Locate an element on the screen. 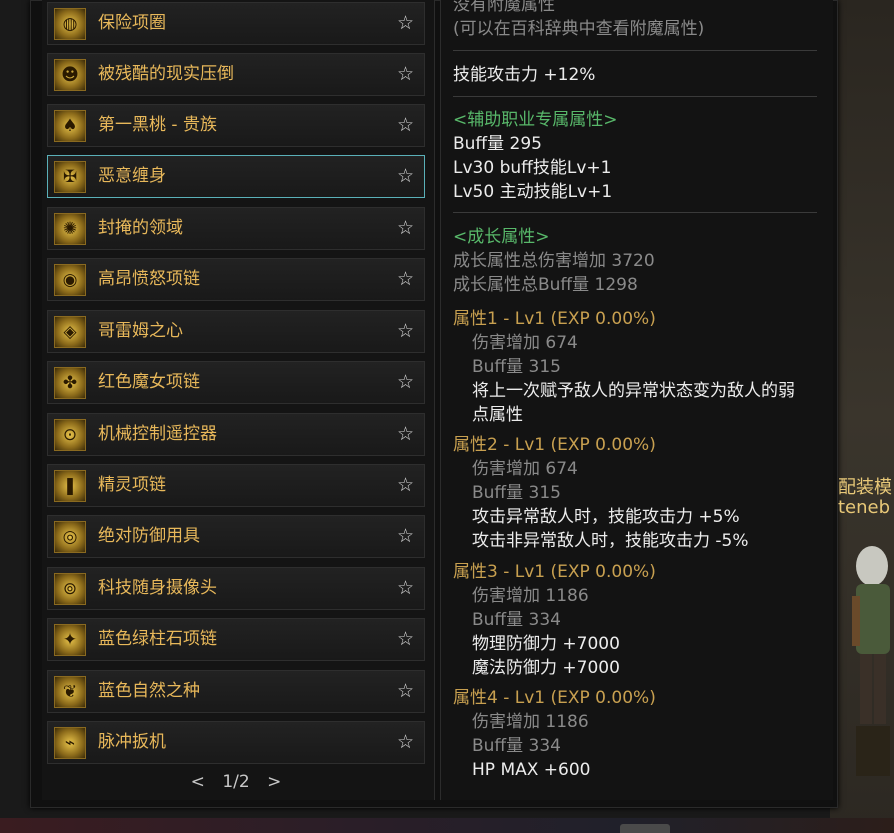 The image size is (894, 833). camera-icon: ⊚ is located at coordinates (70, 589).